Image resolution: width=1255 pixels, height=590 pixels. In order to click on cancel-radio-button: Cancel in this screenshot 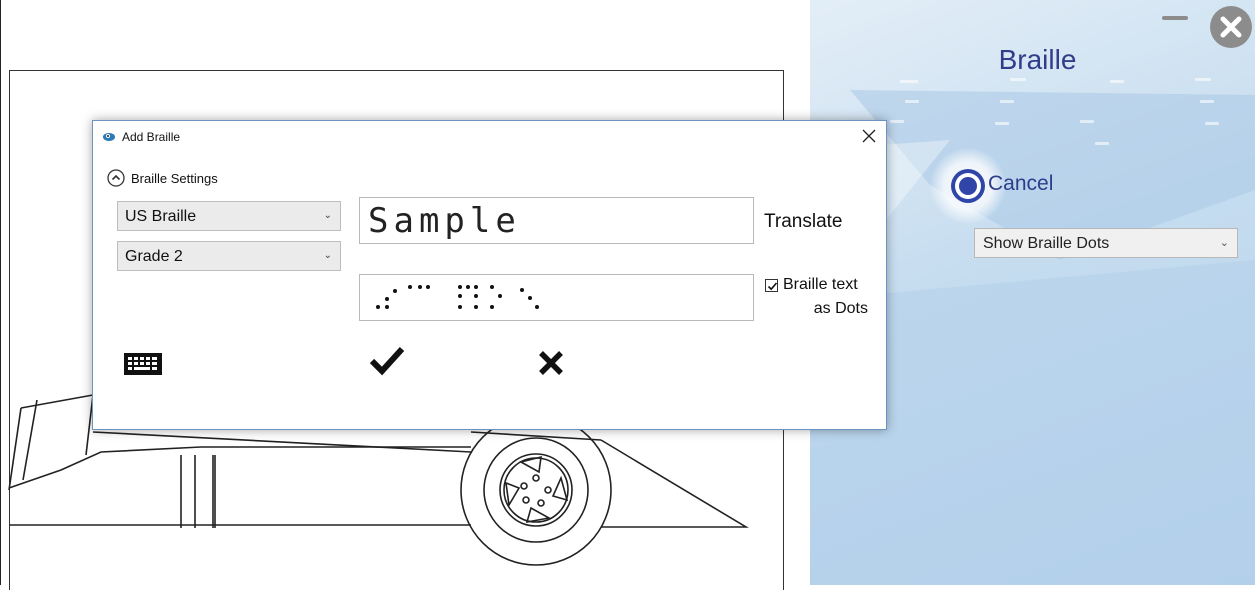, I will do `click(1020, 186)`.